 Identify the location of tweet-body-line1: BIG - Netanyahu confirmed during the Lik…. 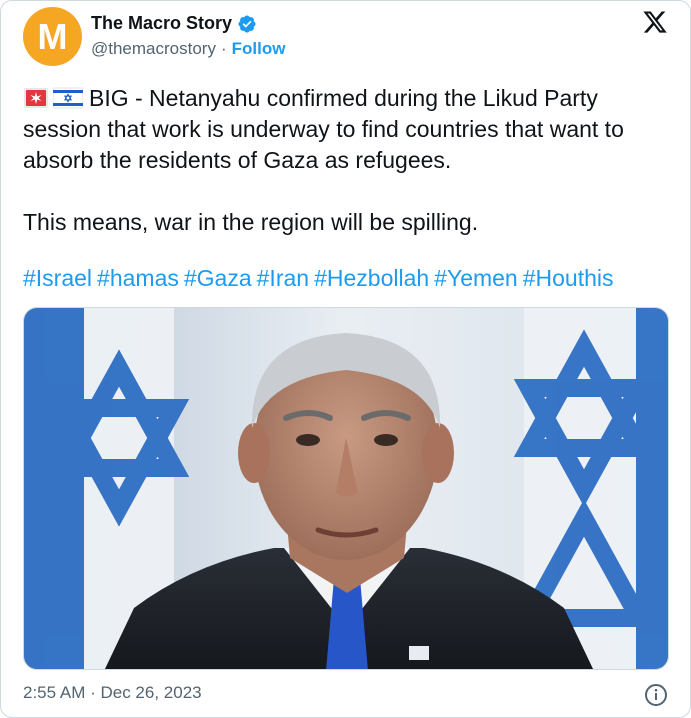
(327, 129).